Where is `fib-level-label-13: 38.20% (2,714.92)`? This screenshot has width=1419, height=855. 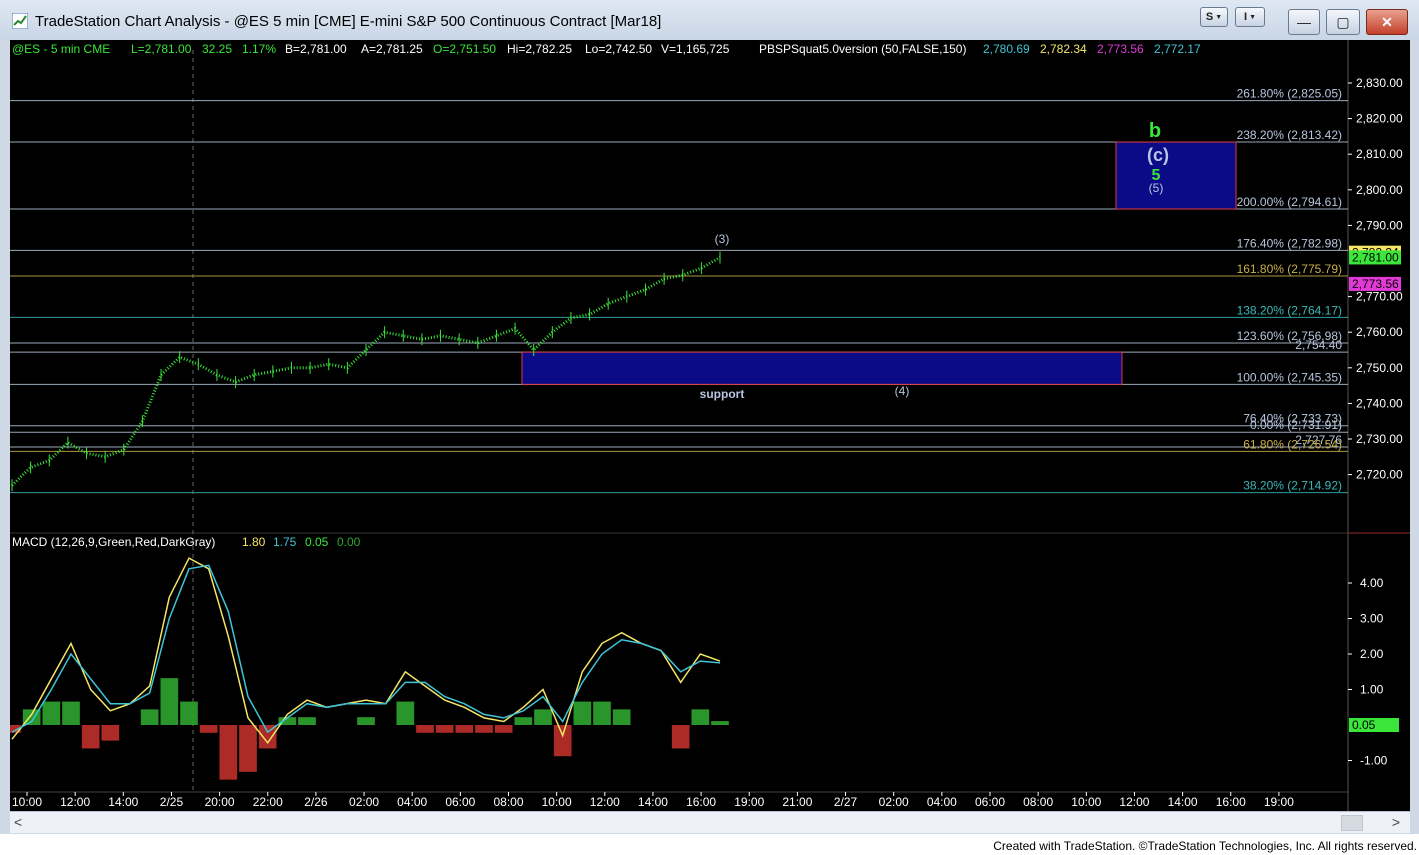 fib-level-label-13: 38.20% (2,714.92) is located at coordinates (1292, 486).